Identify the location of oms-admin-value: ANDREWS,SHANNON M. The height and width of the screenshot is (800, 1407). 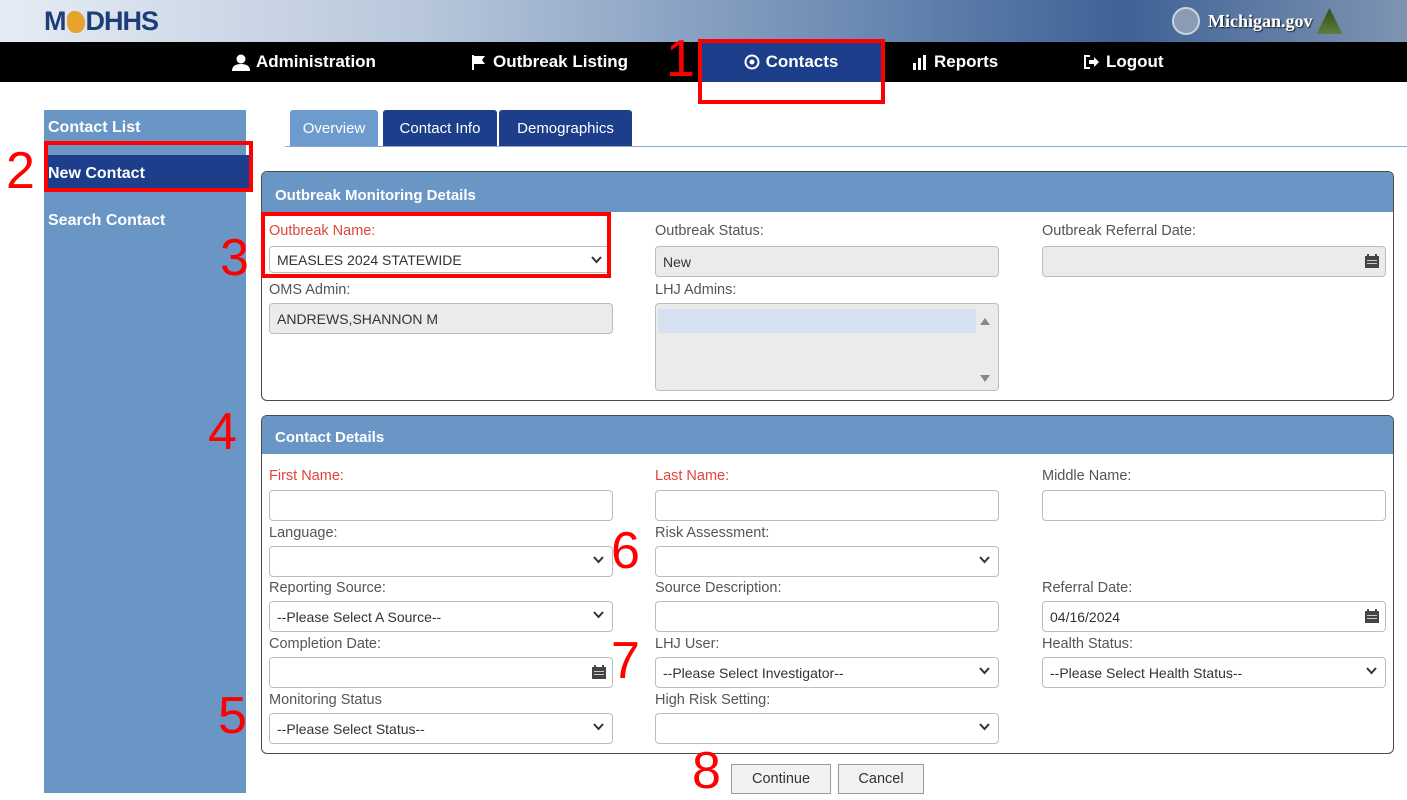
(358, 318).